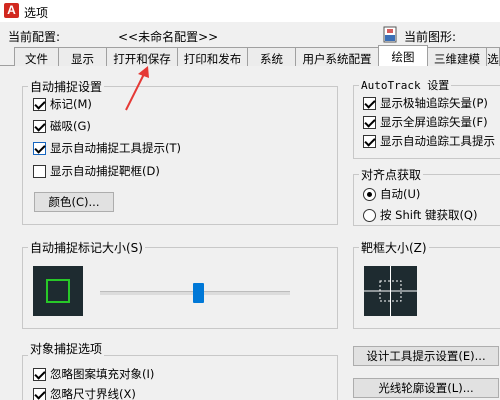  Describe the element at coordinates (39, 374) in the screenshot. I see `ignore-hatch-checkbox` at that location.